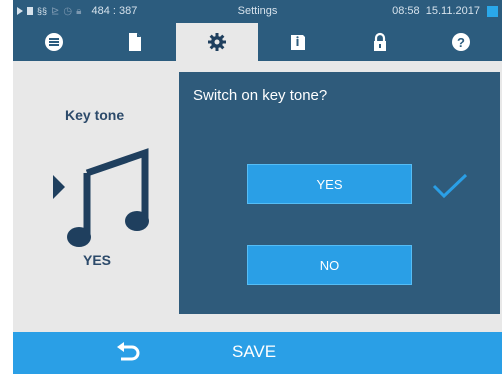 This screenshot has width=502, height=374. I want to click on document-icon, so click(135, 42).